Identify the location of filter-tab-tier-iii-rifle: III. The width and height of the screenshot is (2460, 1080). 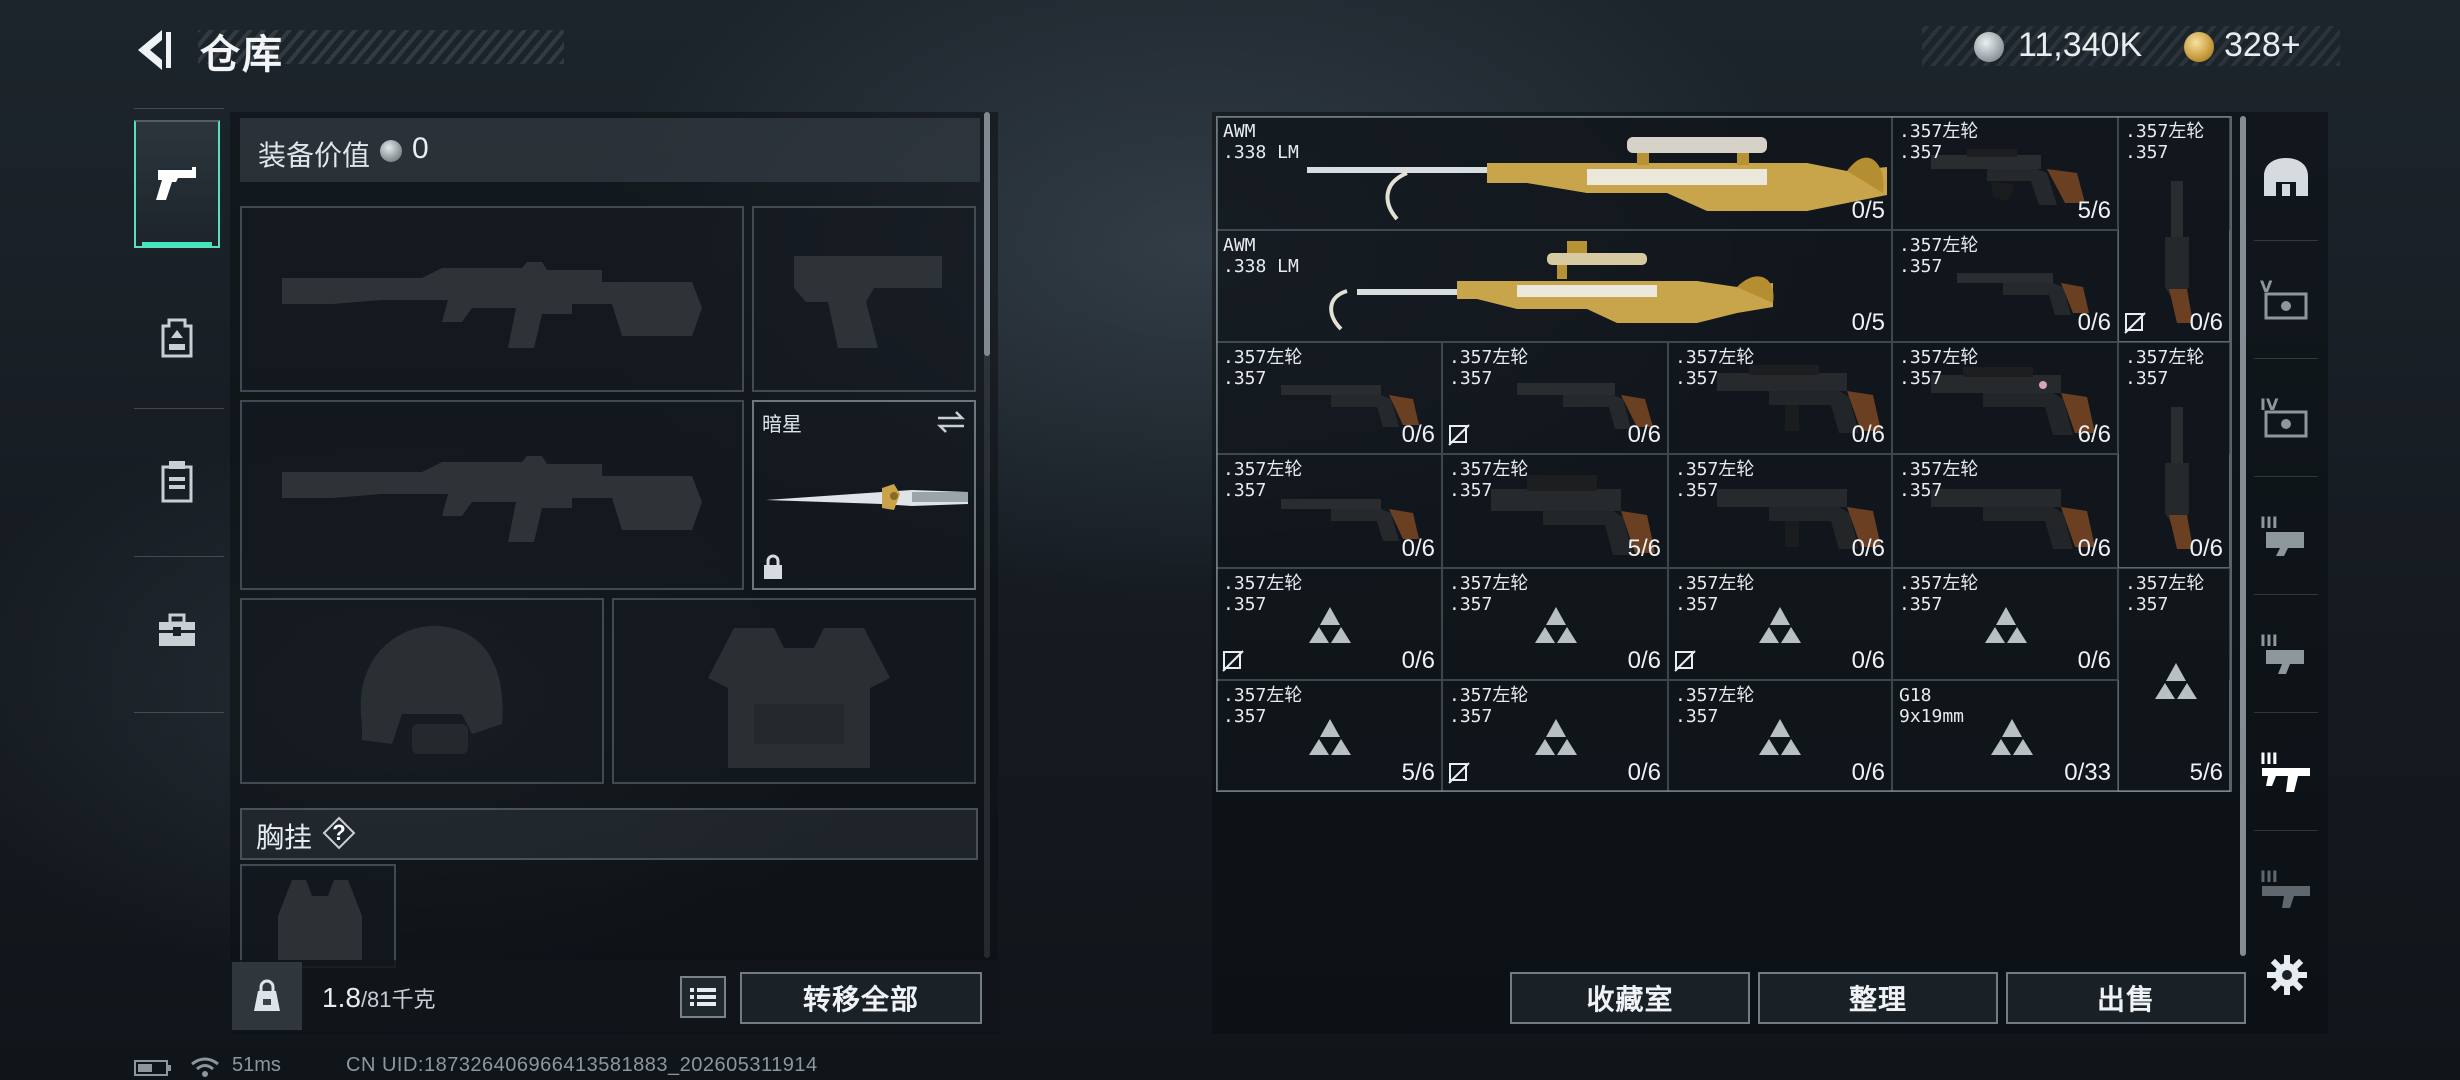
(2286, 770).